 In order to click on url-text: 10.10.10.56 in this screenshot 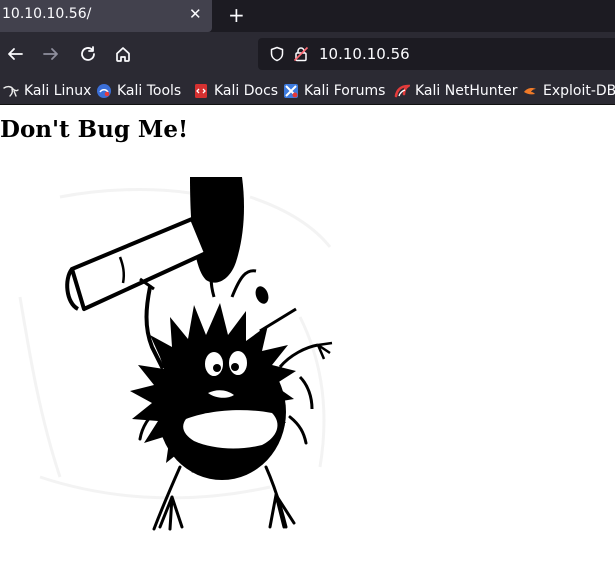, I will do `click(364, 54)`.